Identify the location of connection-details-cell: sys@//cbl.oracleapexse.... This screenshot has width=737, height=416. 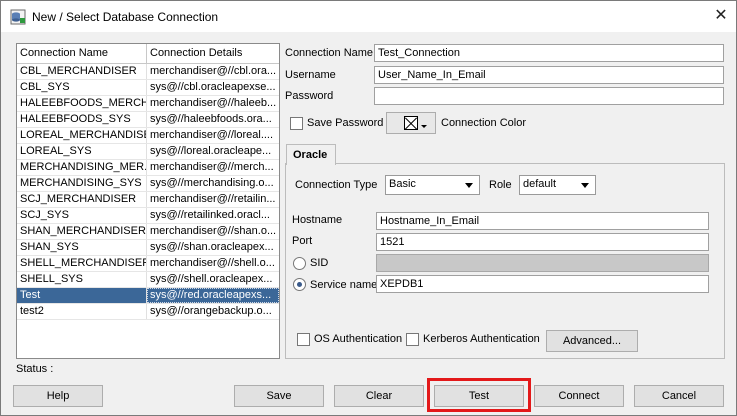
(213, 87).